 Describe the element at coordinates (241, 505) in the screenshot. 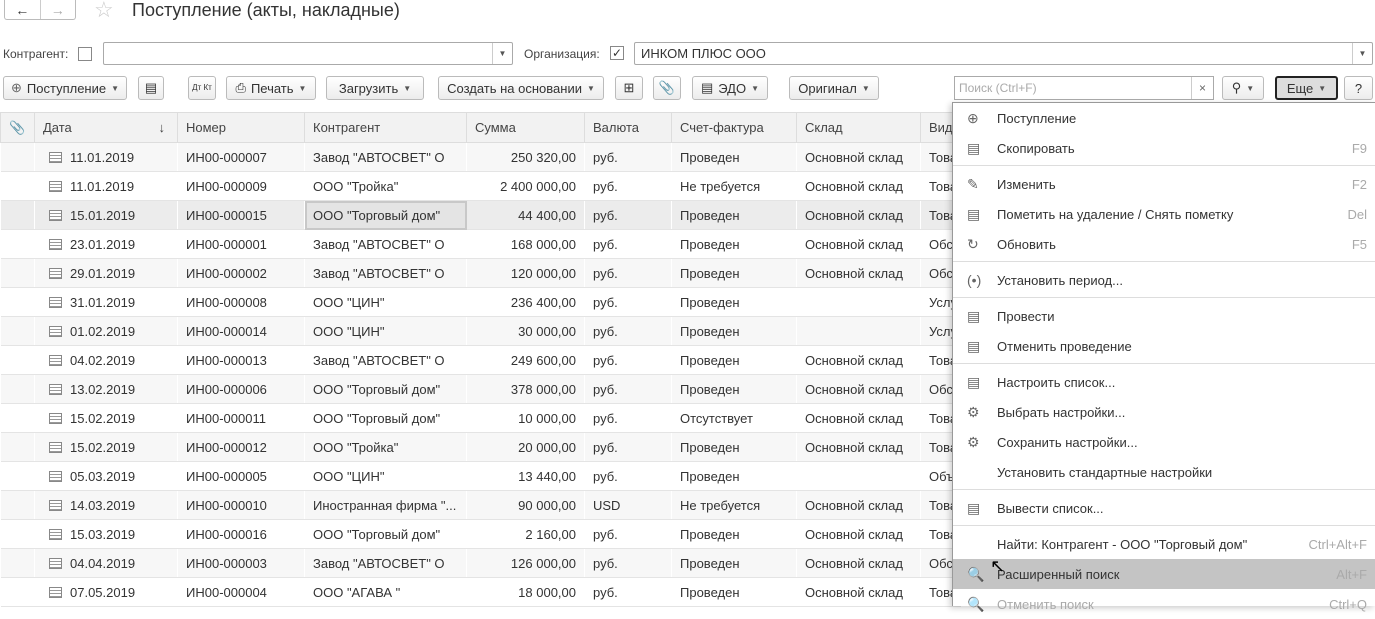

I see `table-cell: ИН00-000010` at that location.